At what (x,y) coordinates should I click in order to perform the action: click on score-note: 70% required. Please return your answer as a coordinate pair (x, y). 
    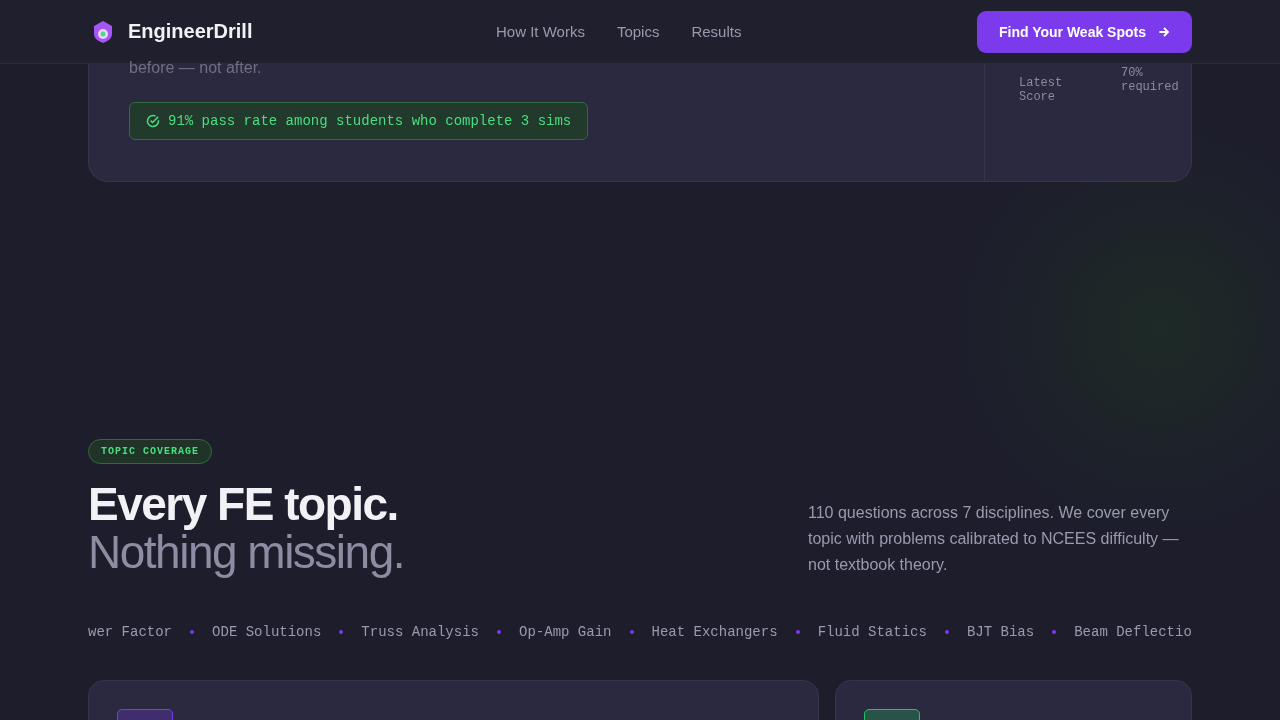
    Looking at the image, I should click on (1150, 80).